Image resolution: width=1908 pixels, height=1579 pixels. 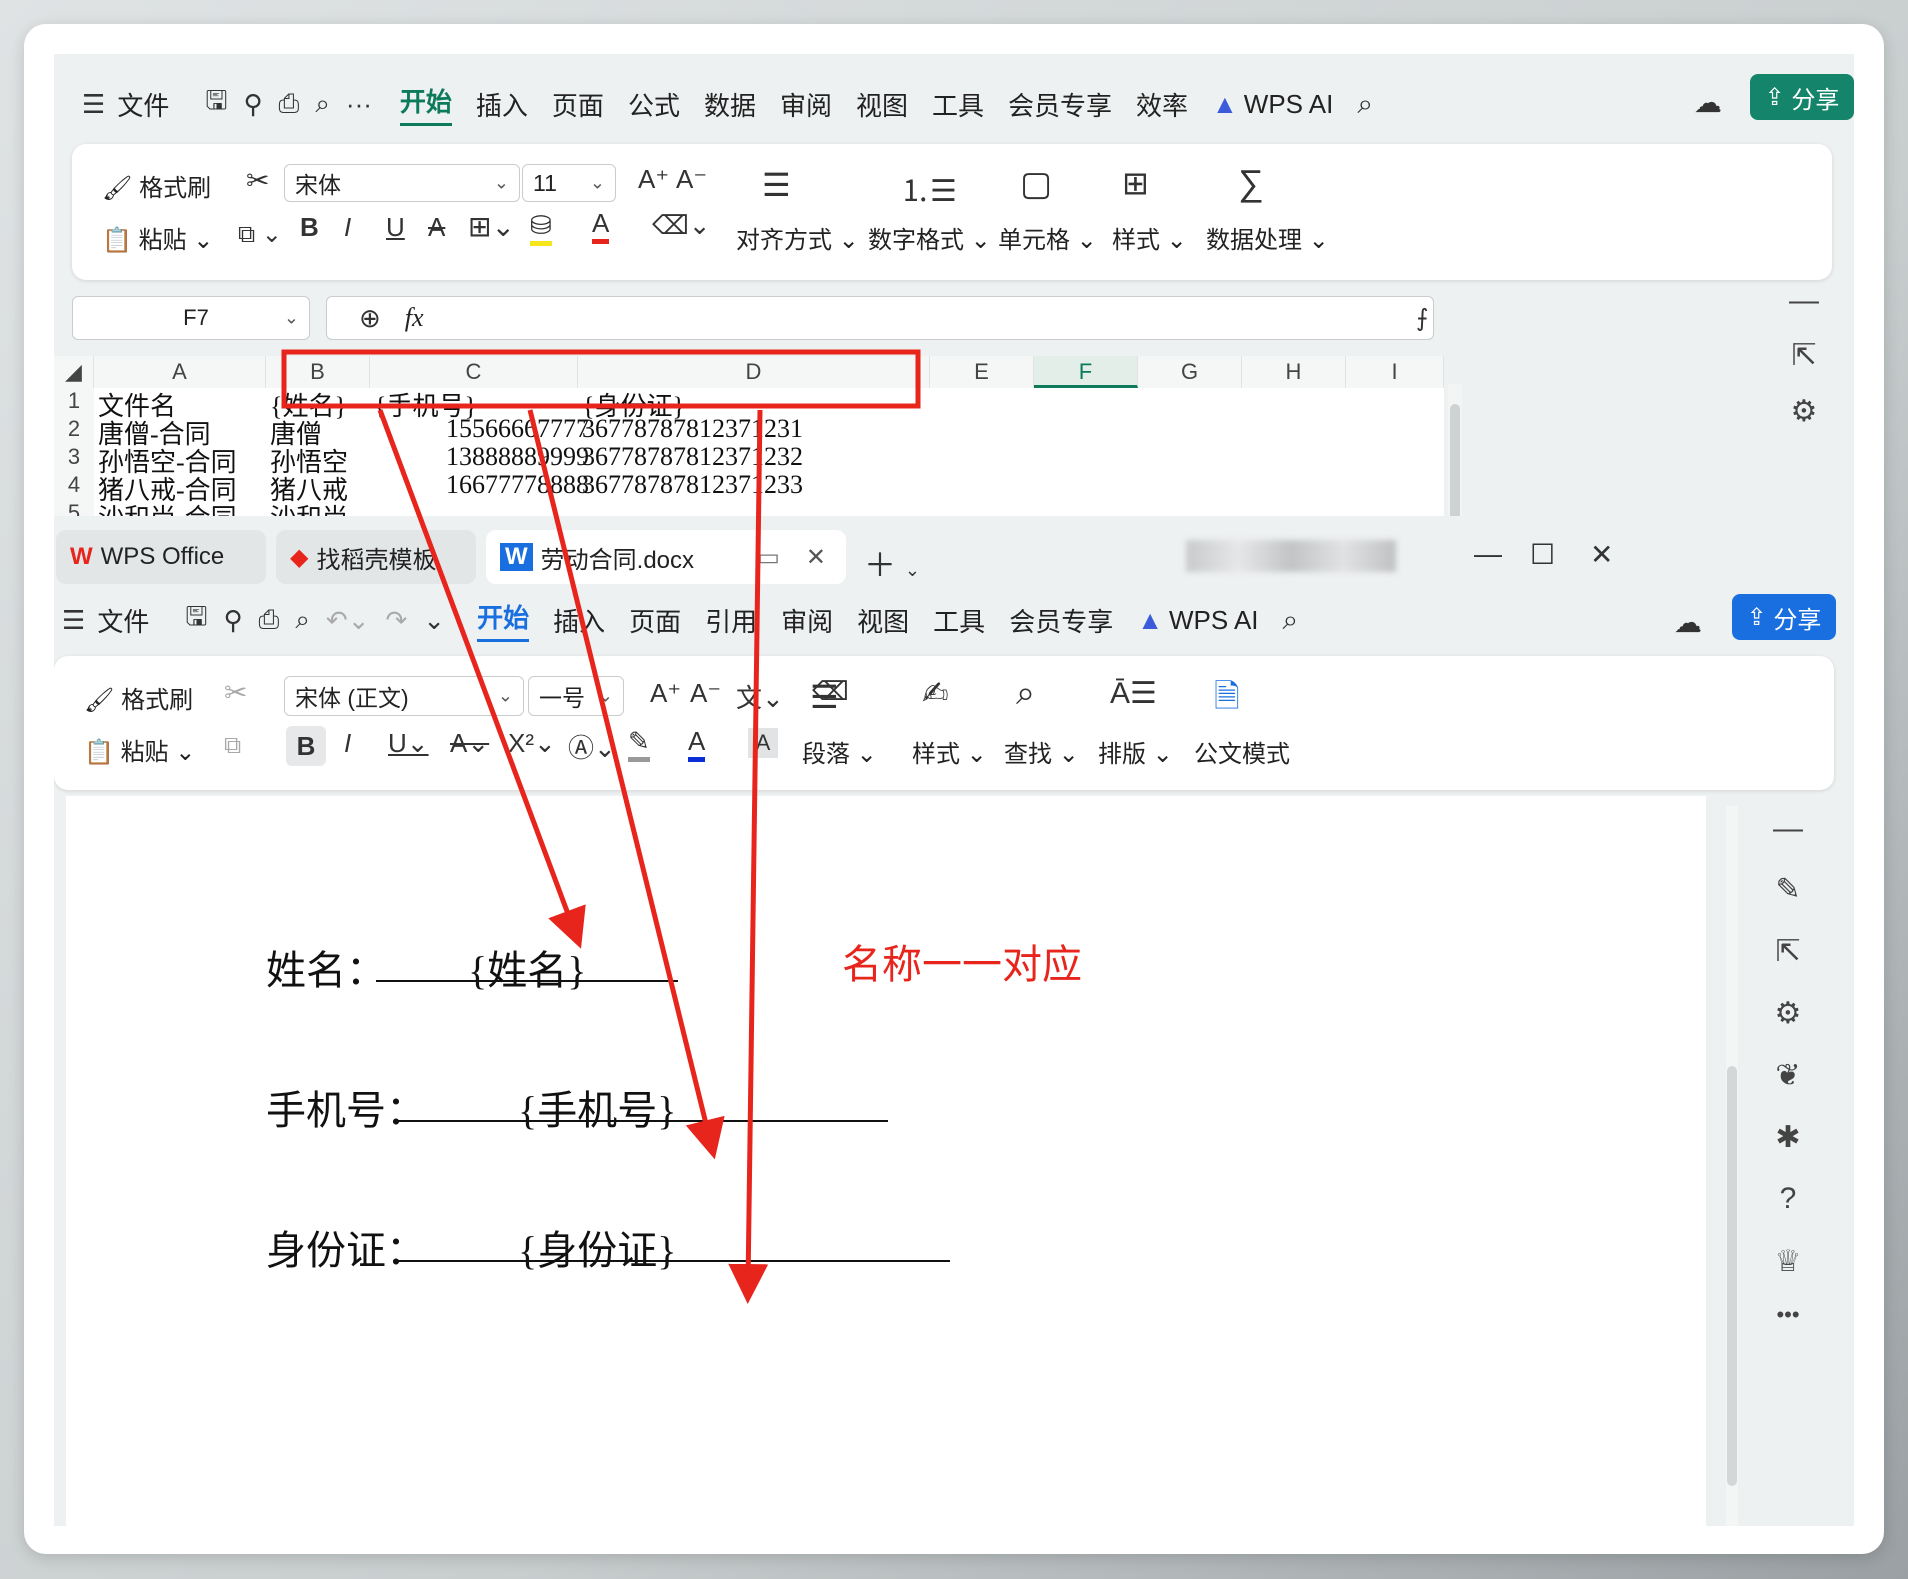 I want to click on highlight-box, so click(x=601, y=379).